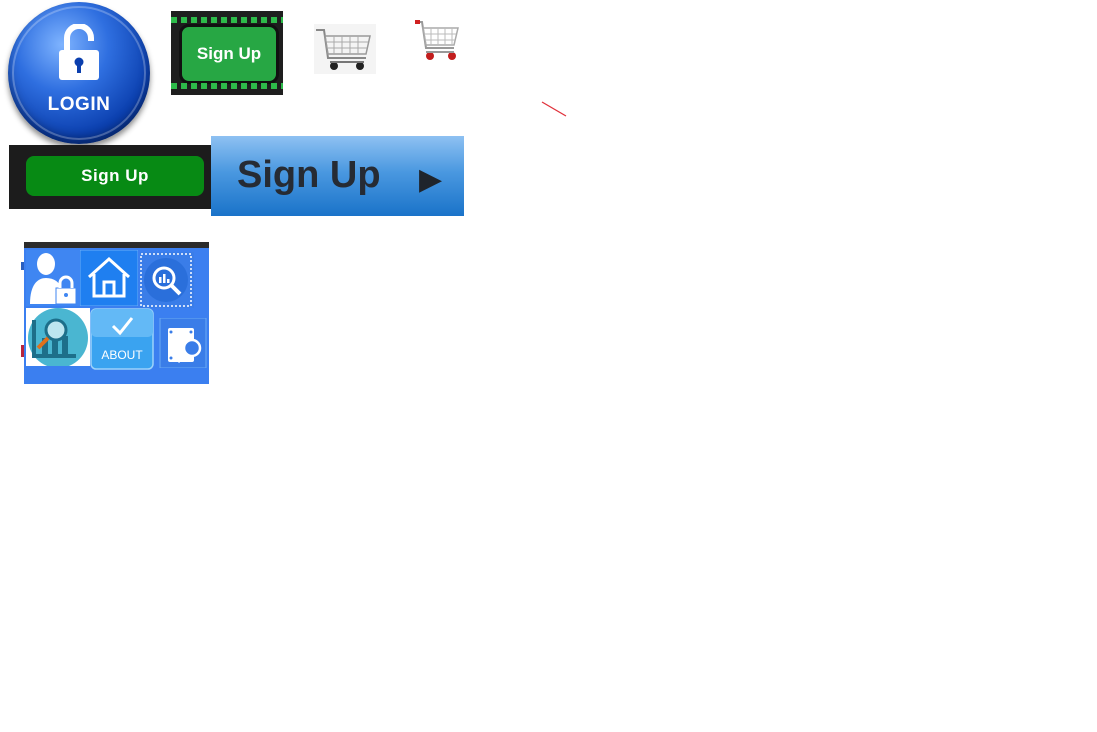 This screenshot has height=732, width=1097. I want to click on play-arrow-icon: ▶, so click(431, 179).